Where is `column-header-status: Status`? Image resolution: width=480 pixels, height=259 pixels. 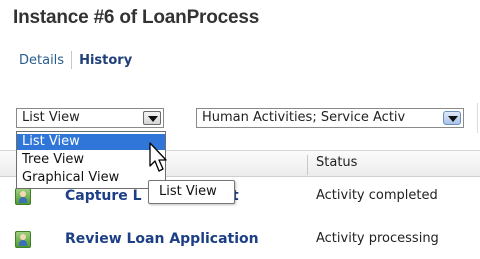 column-header-status: Status is located at coordinates (336, 162).